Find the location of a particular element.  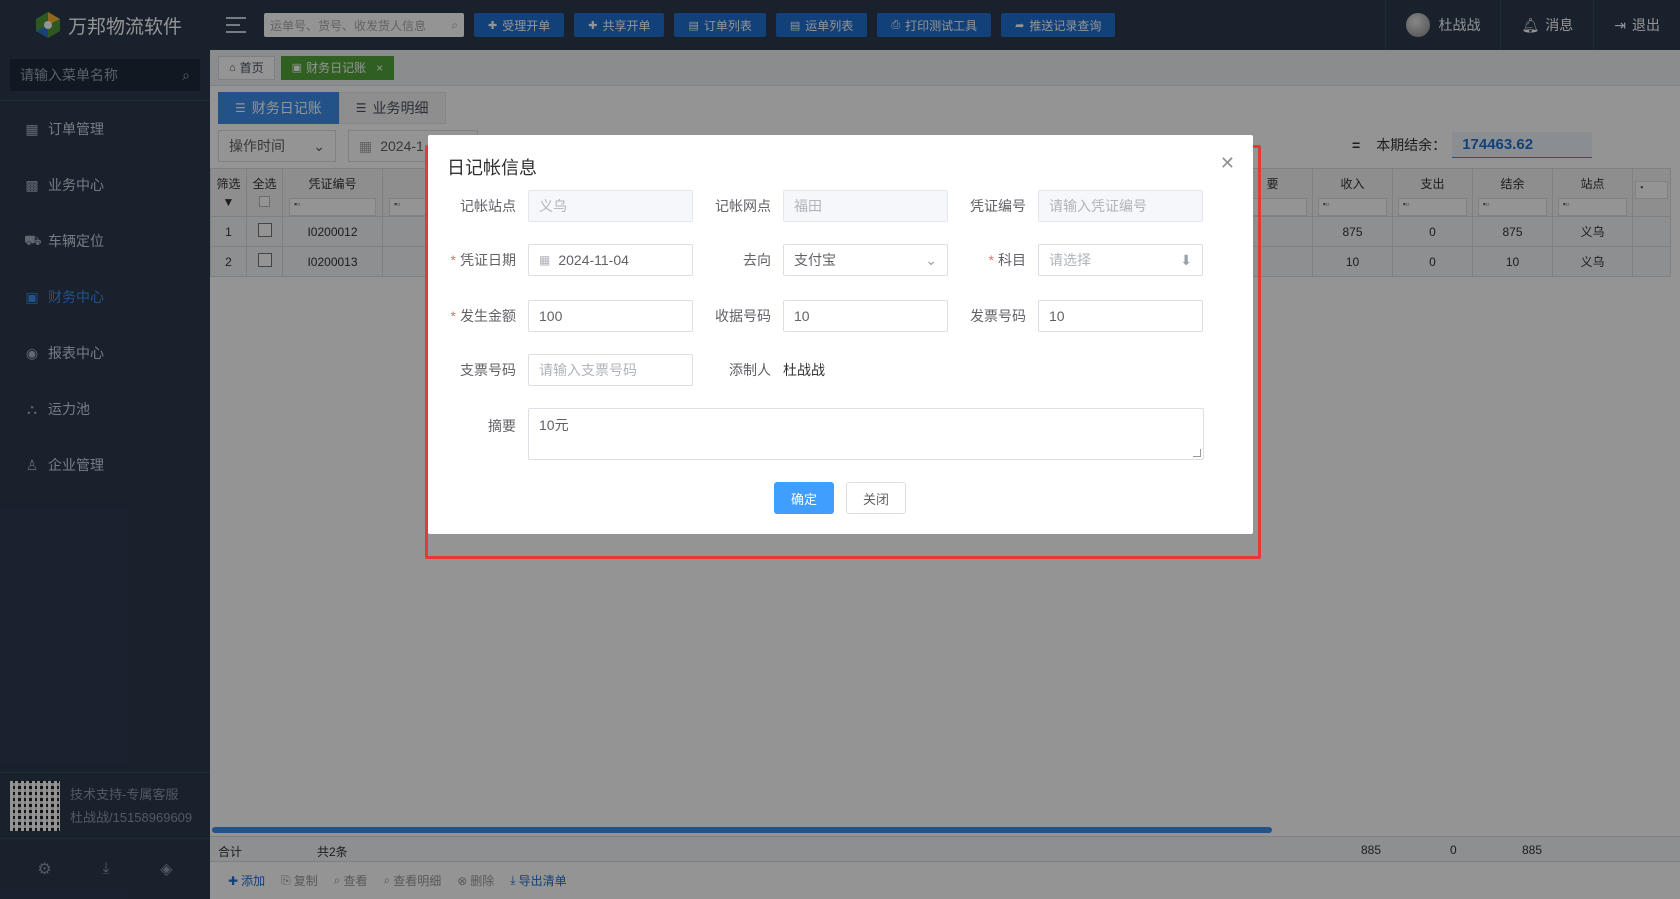

creator-value: 杜战战 is located at coordinates (804, 370).